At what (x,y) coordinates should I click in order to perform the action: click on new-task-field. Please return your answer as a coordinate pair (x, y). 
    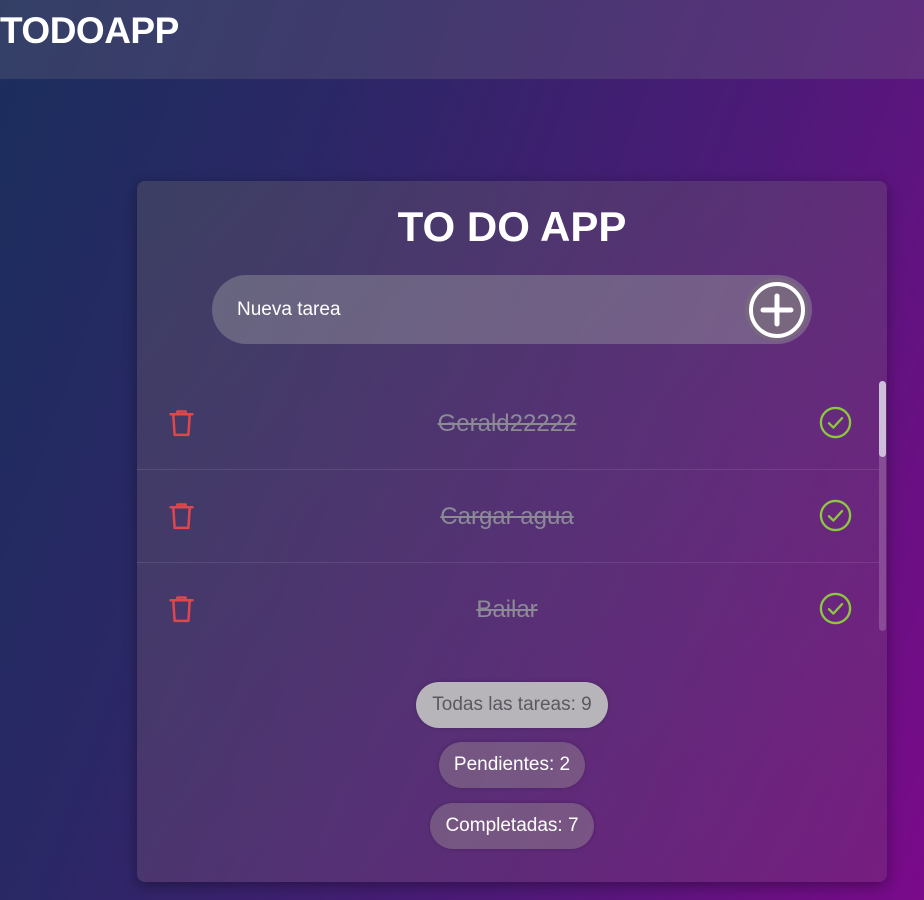
    Looking at the image, I should click on (512, 309).